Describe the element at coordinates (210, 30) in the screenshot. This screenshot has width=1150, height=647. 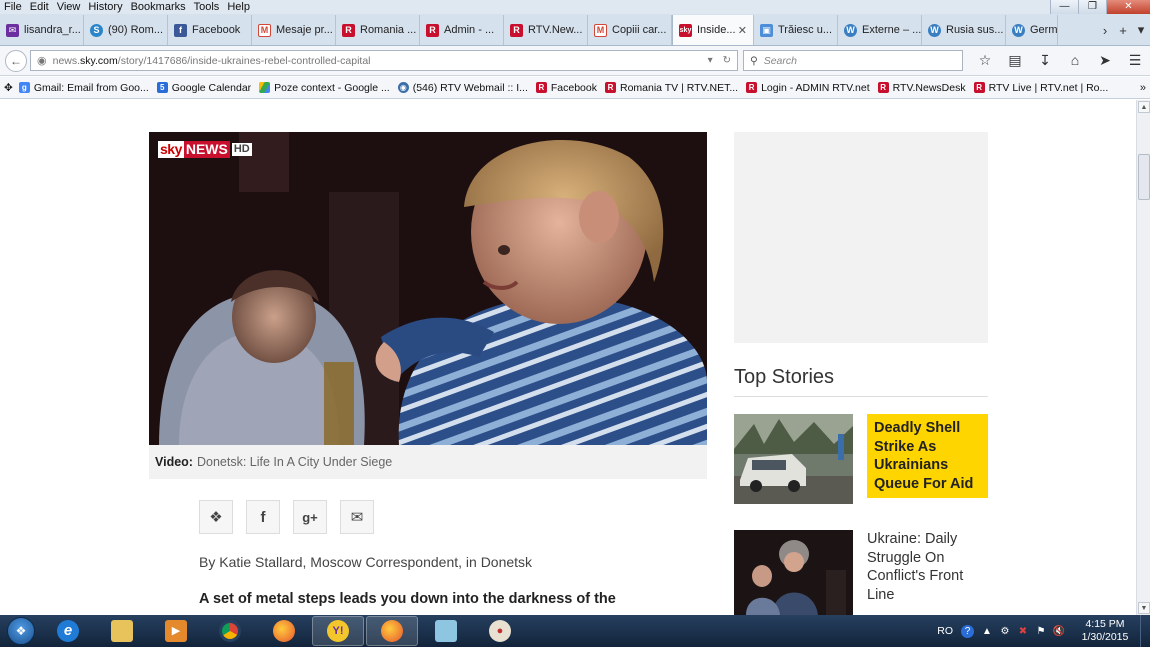
I see `tab-3: f Facebook` at that location.